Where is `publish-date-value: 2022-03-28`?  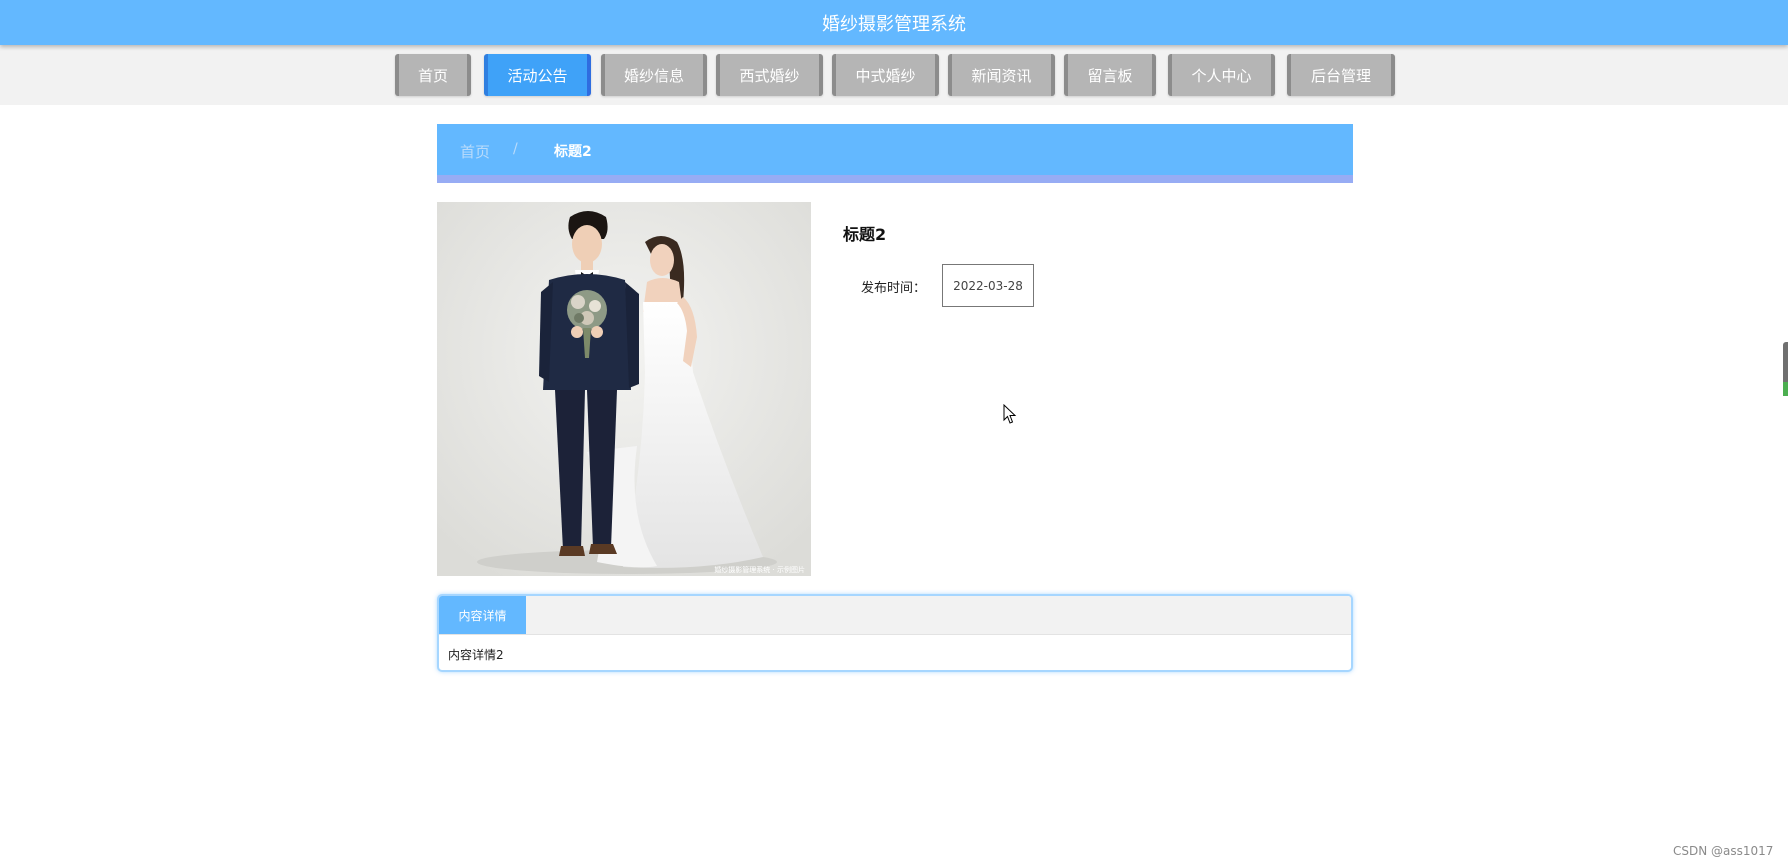
publish-date-value: 2022-03-28 is located at coordinates (988, 285).